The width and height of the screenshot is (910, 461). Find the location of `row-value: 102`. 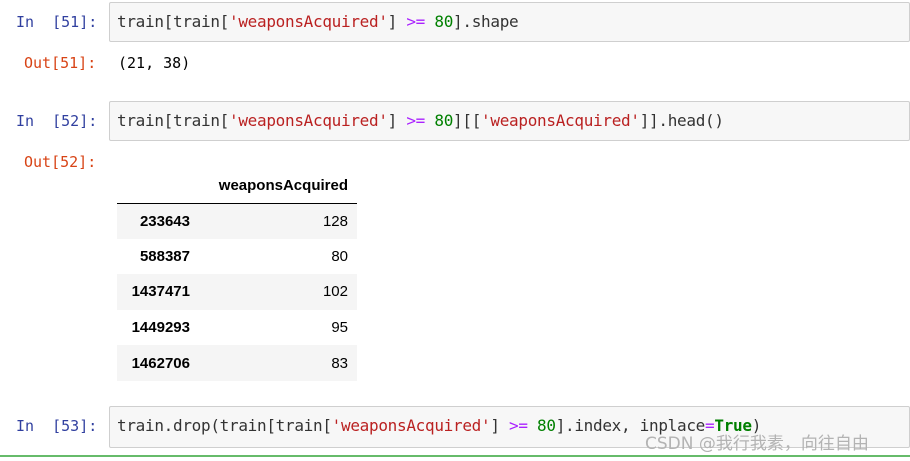

row-value: 102 is located at coordinates (335, 292).